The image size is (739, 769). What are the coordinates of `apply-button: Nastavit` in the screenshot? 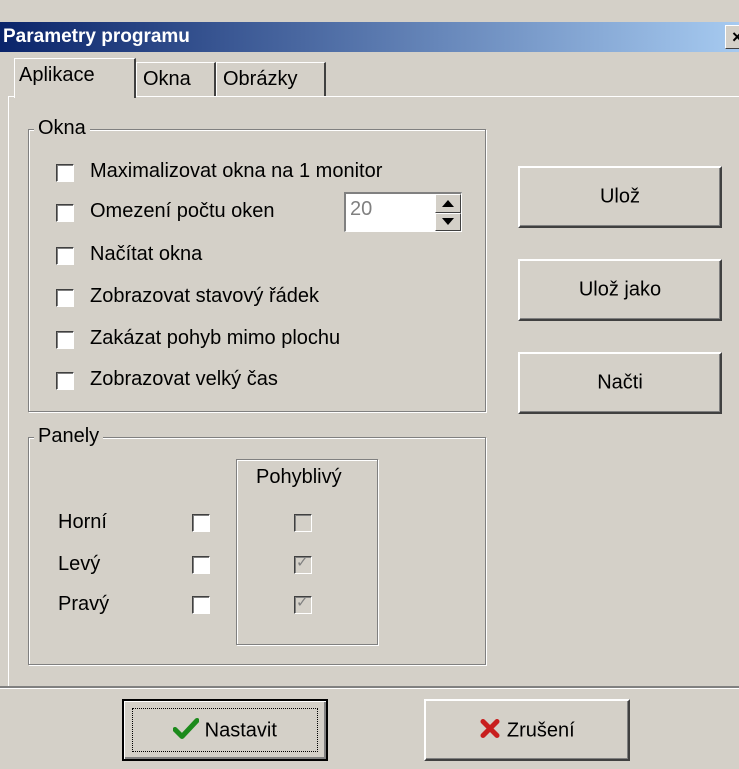 It's located at (225, 730).